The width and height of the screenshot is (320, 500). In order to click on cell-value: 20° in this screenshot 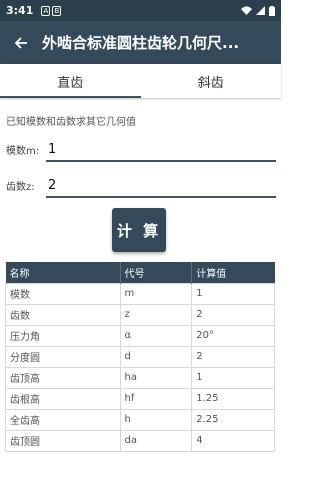, I will do `click(233, 335)`.